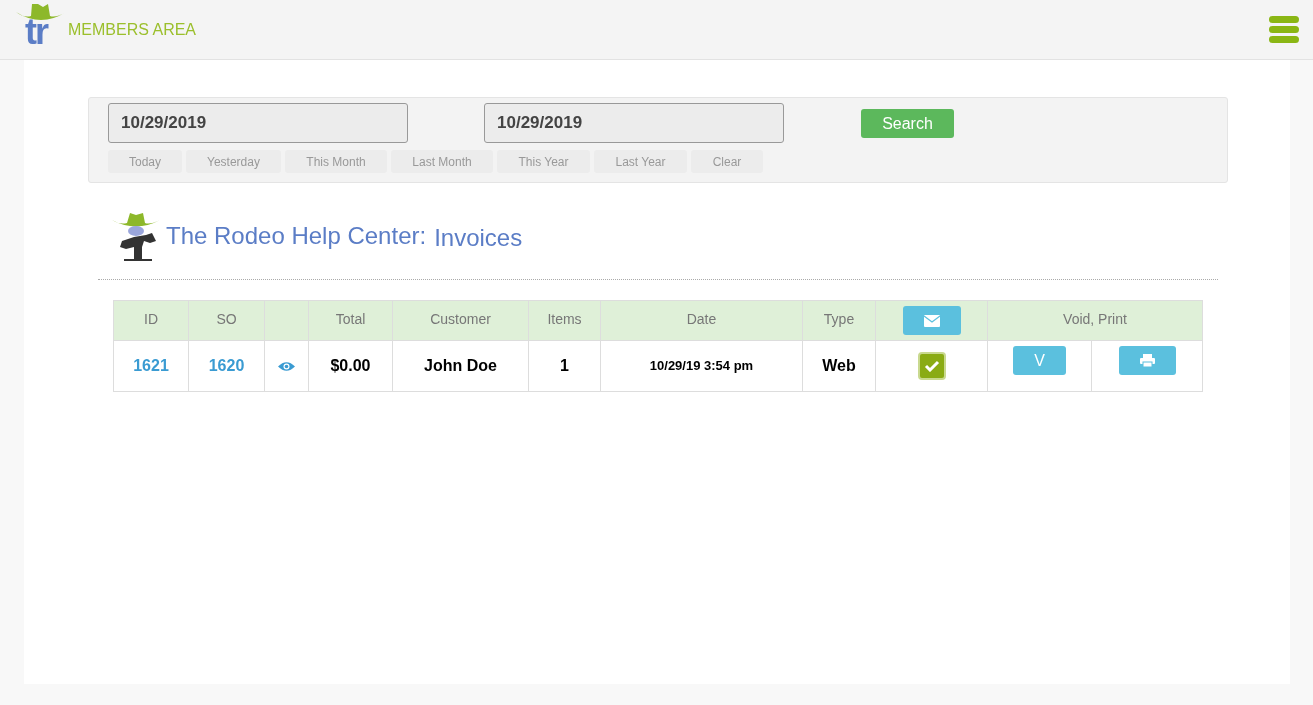 The height and width of the screenshot is (705, 1313). What do you see at coordinates (350, 366) in the screenshot?
I see `table-cell: $0.00` at bounding box center [350, 366].